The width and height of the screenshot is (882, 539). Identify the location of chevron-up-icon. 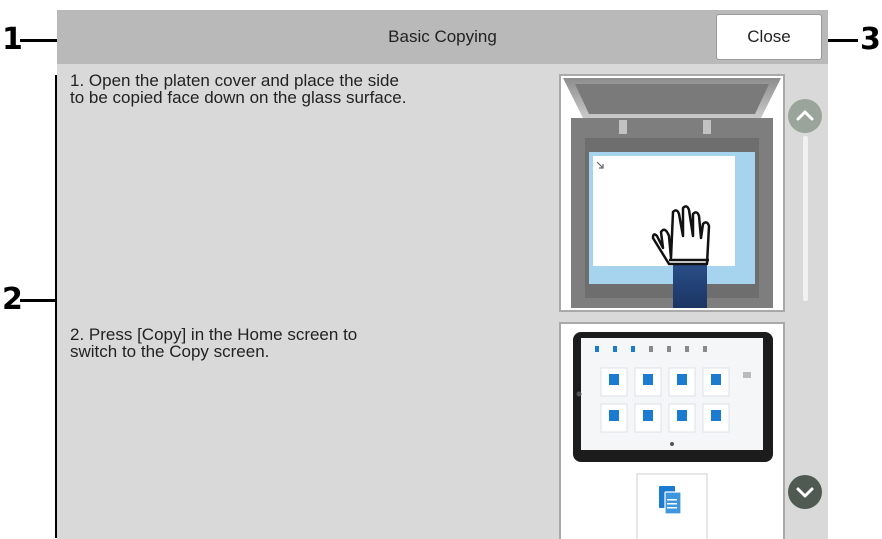
(805, 115).